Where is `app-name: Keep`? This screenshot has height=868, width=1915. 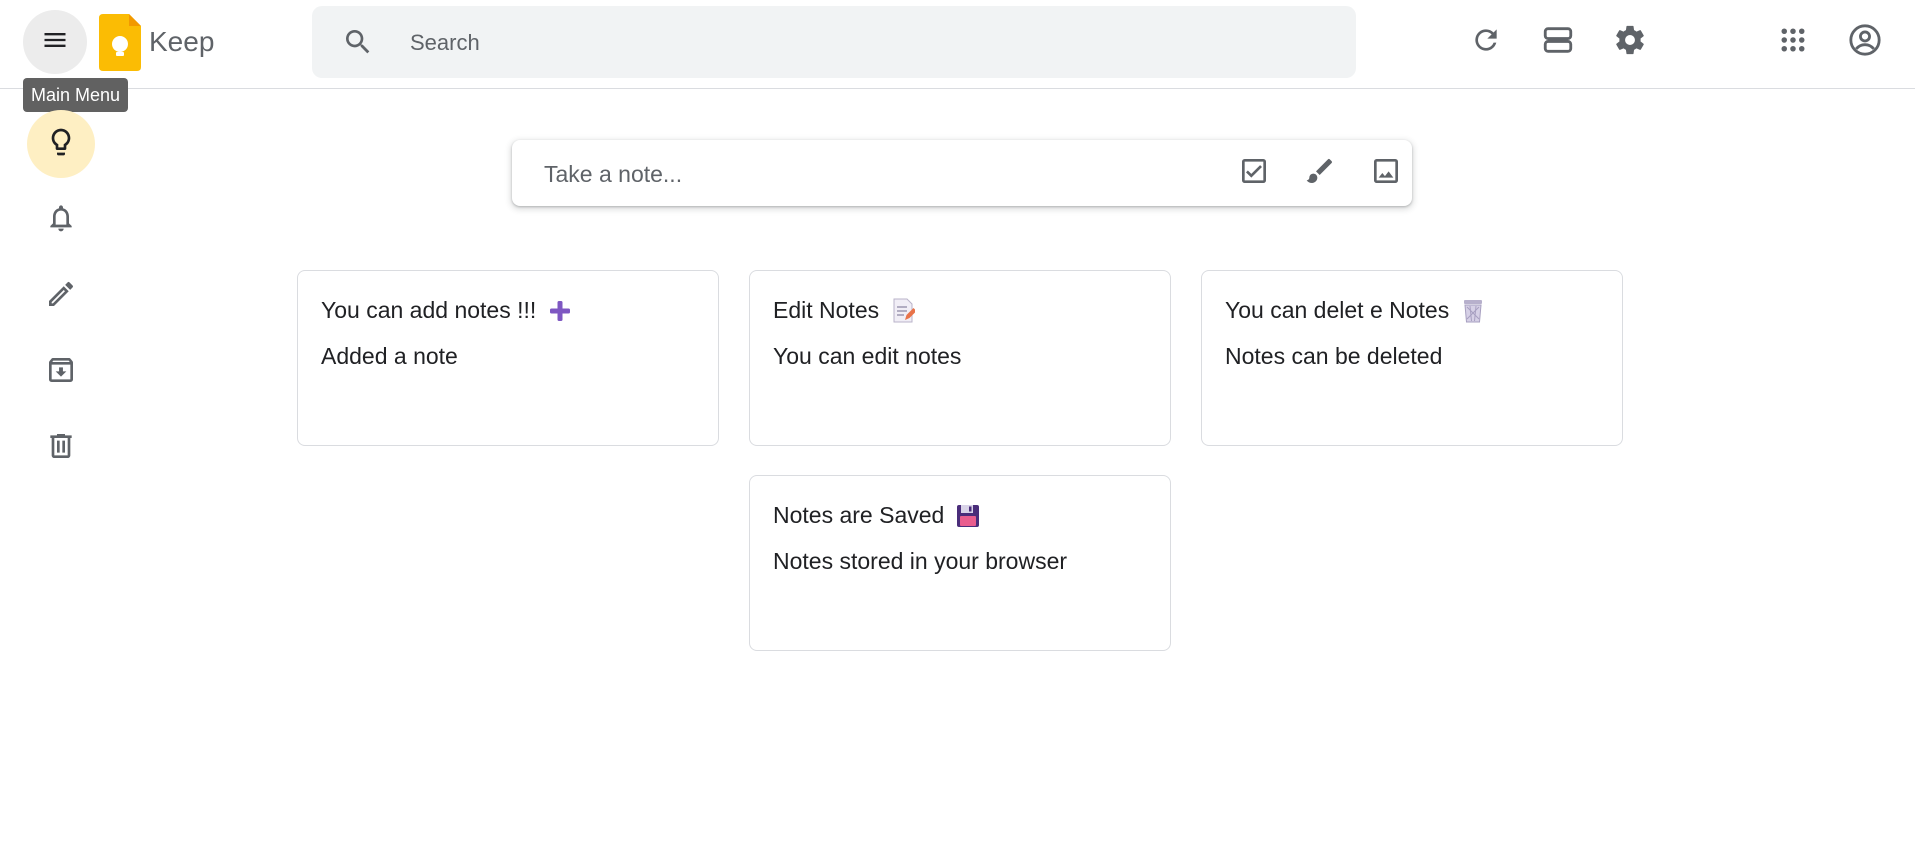 app-name: Keep is located at coordinates (182, 41).